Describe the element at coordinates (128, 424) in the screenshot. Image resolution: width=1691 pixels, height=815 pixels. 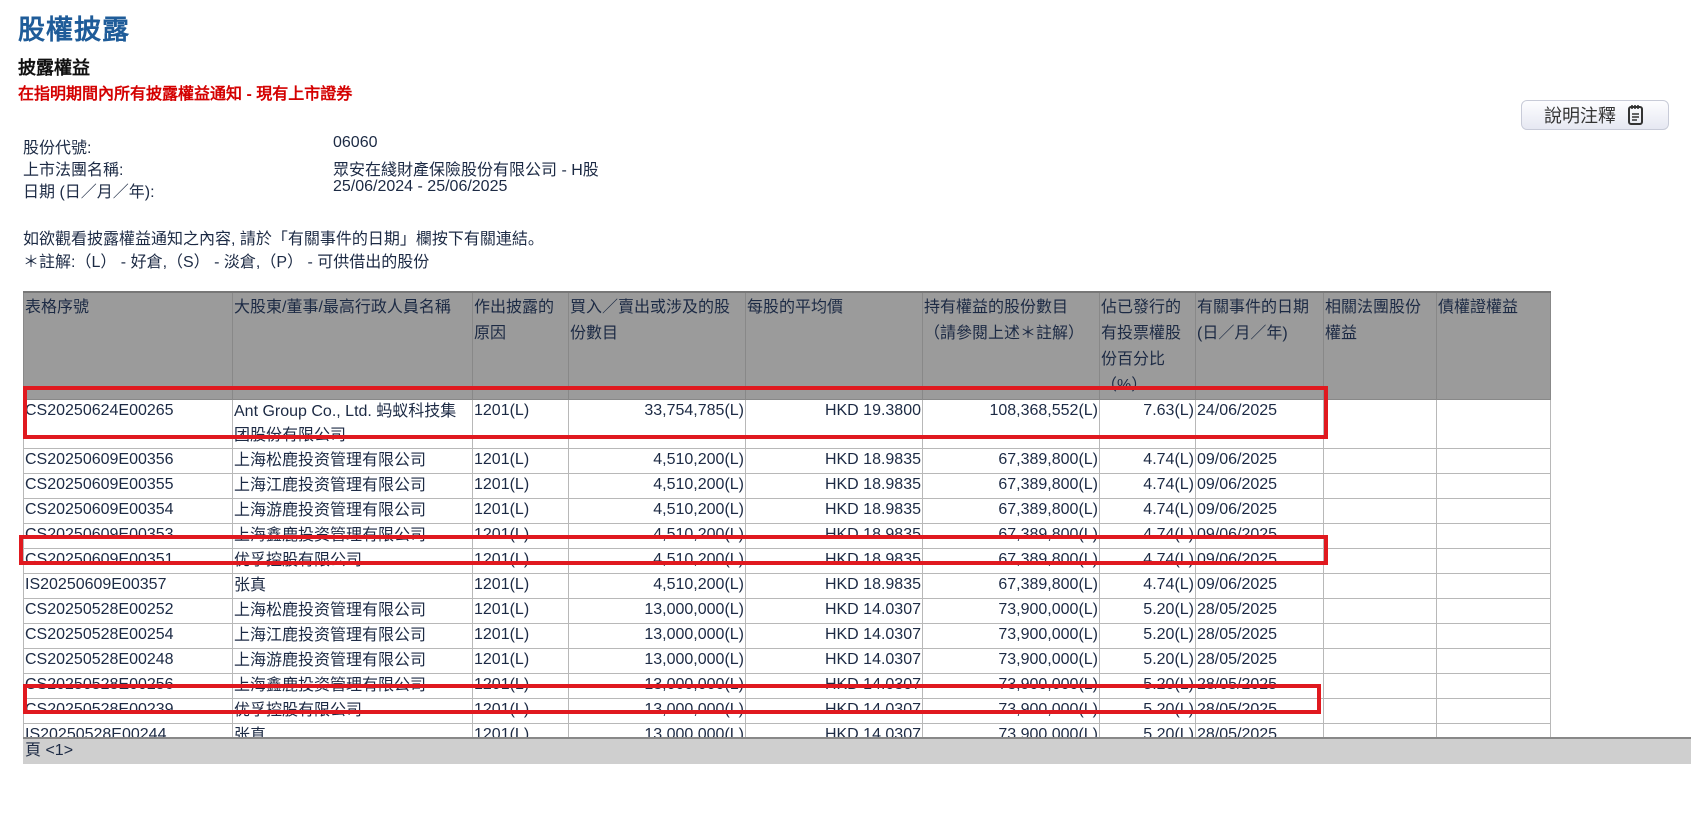
I see `form-serial-link: CS20250624E00265` at that location.